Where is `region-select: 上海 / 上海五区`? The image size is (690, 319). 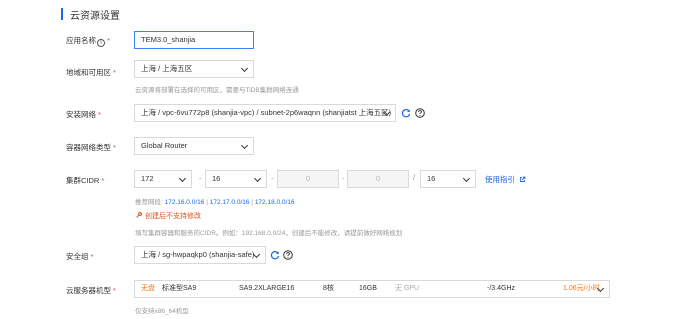 region-select: 上海 / 上海五区 is located at coordinates (194, 69).